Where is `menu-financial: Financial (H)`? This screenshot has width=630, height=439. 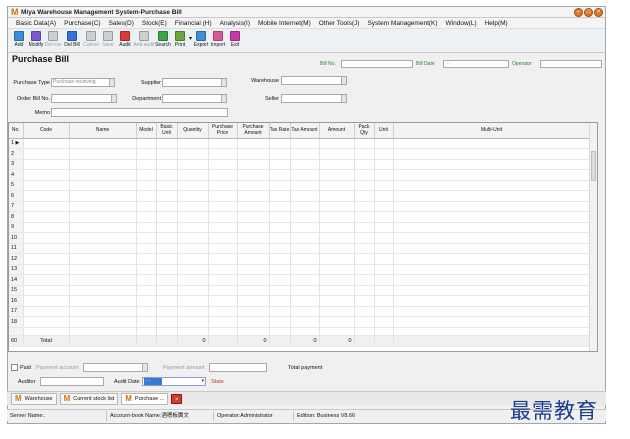
menu-financial: Financial (H) is located at coordinates (189, 23).